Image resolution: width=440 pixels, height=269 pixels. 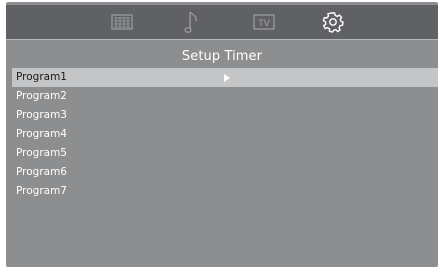 I want to click on picture-grid-icon, so click(x=122, y=22).